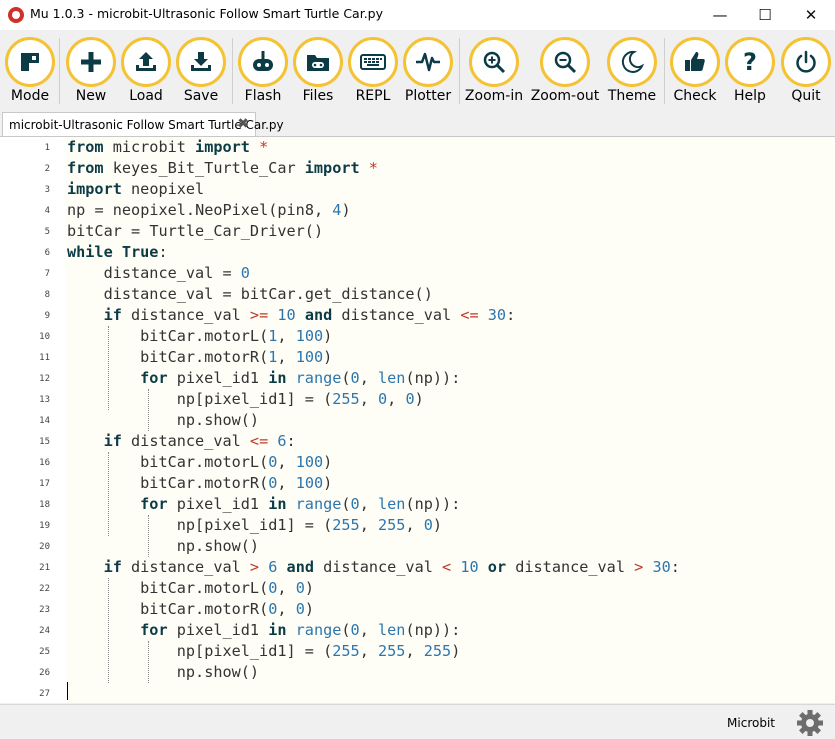 The height and width of the screenshot is (739, 835). I want to click on code-line: np[pixel_id1] = (255, 0, 0), so click(300, 399).